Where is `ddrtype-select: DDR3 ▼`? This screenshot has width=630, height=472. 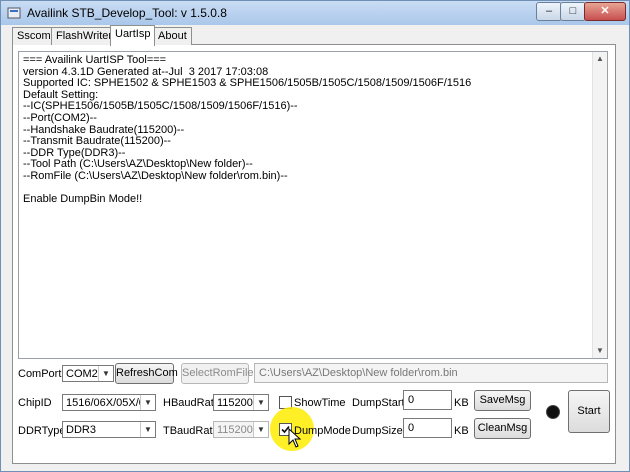 ddrtype-select: DDR3 ▼ is located at coordinates (109, 429).